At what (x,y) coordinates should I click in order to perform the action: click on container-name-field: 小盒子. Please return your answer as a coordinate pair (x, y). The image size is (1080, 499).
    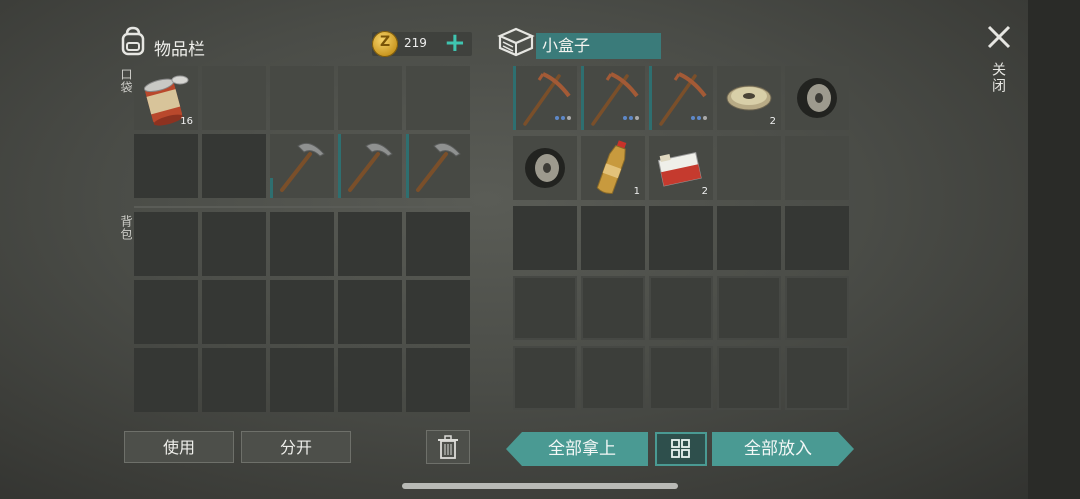
    Looking at the image, I should click on (598, 46).